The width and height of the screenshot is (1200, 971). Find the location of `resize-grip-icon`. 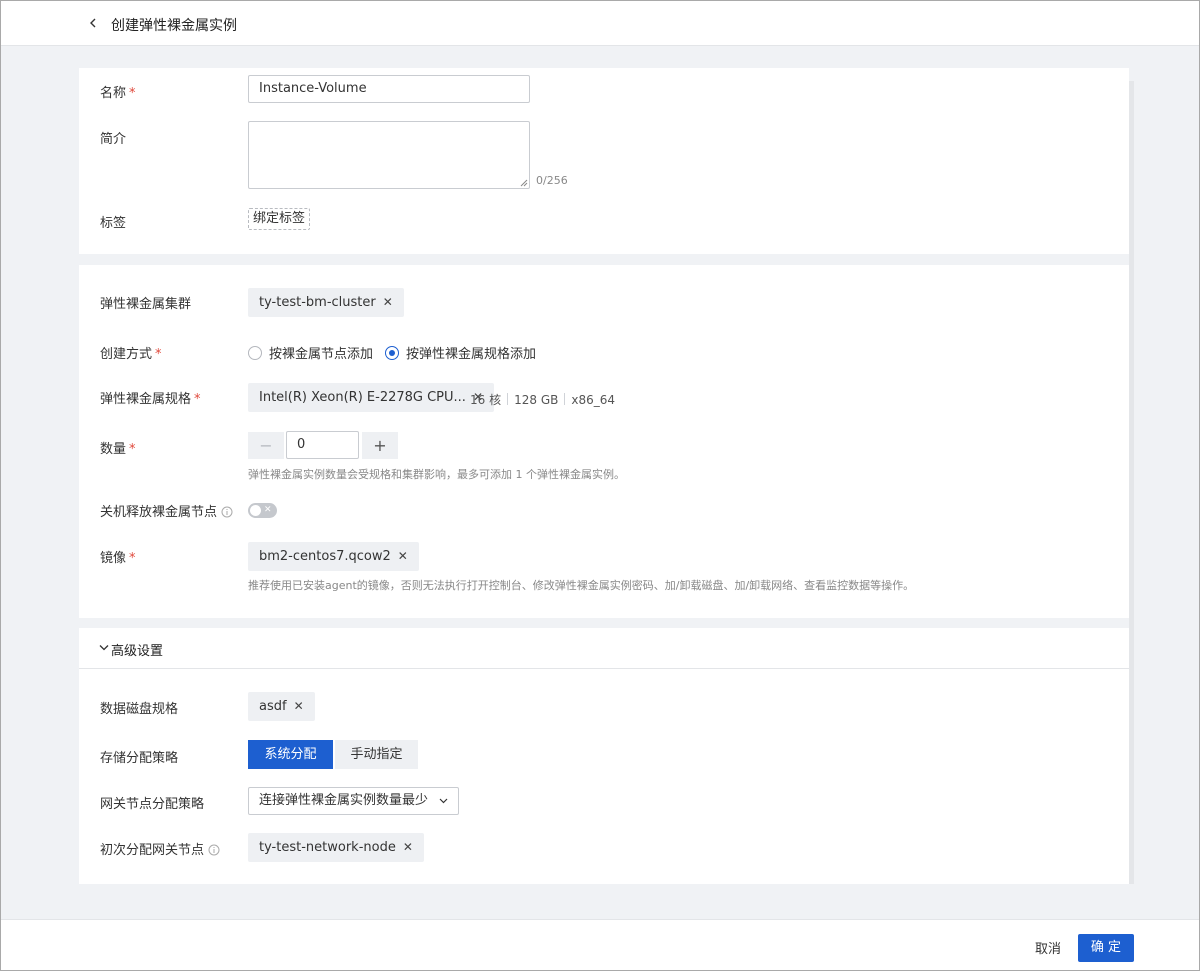

resize-grip-icon is located at coordinates (524, 183).